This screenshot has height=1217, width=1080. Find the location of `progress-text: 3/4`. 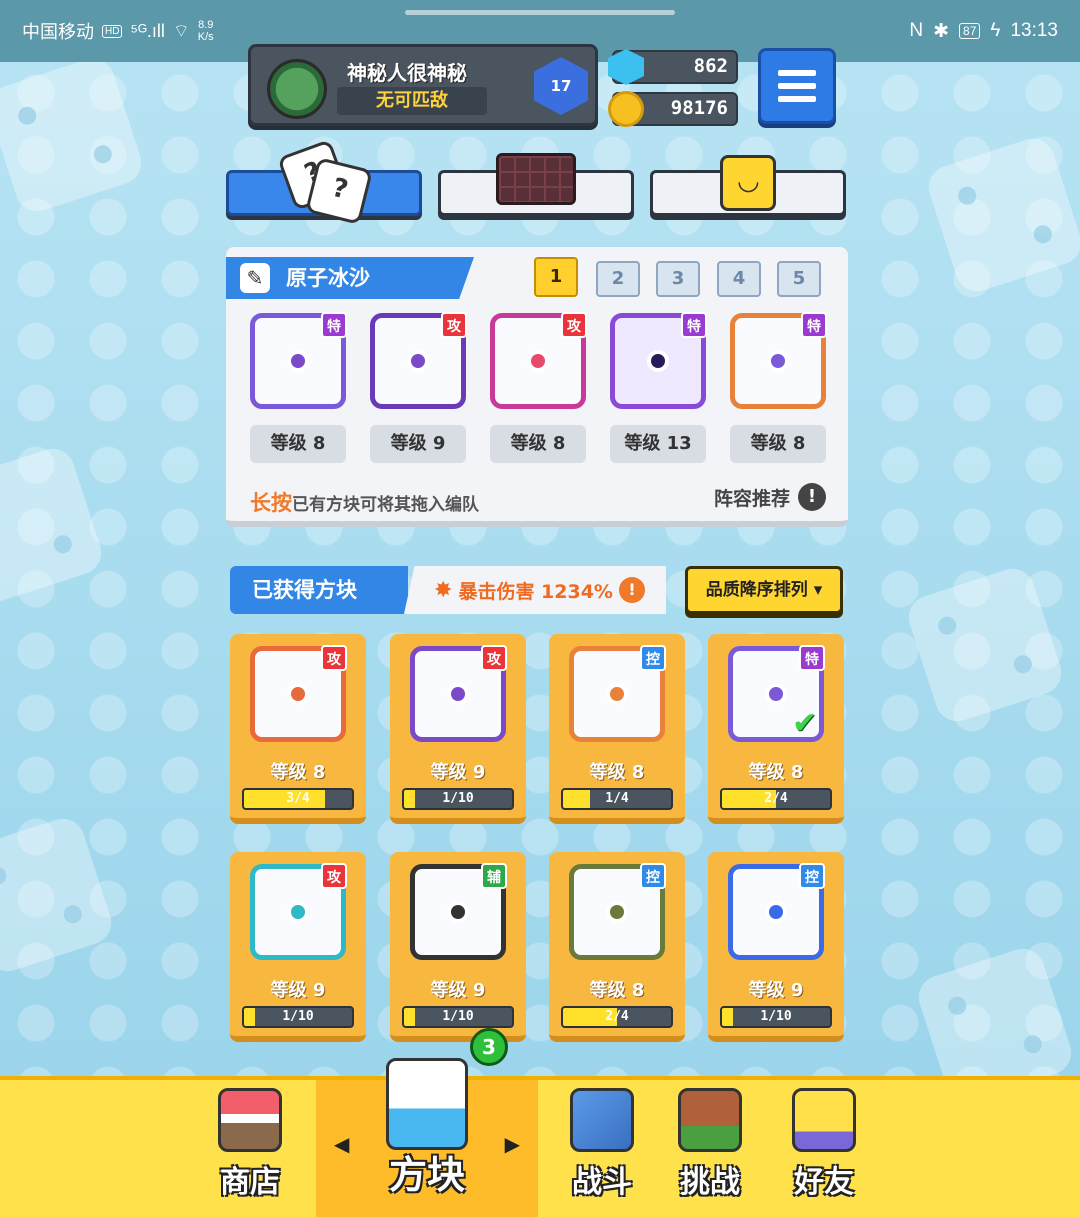

progress-text: 3/4 is located at coordinates (298, 798).